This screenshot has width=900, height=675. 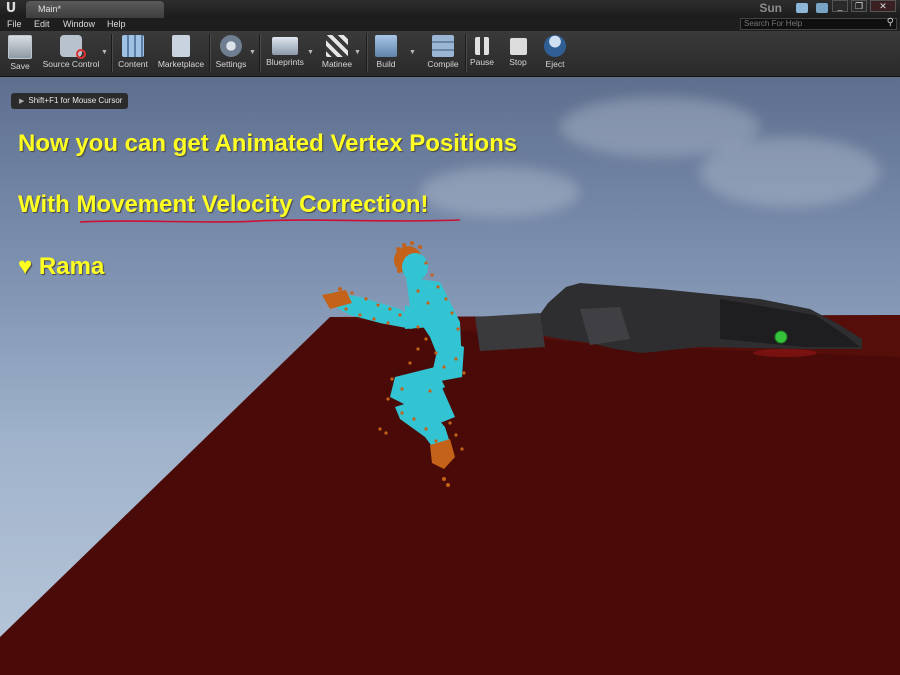 I want to click on source-control-button: Source Control, so click(x=71, y=53).